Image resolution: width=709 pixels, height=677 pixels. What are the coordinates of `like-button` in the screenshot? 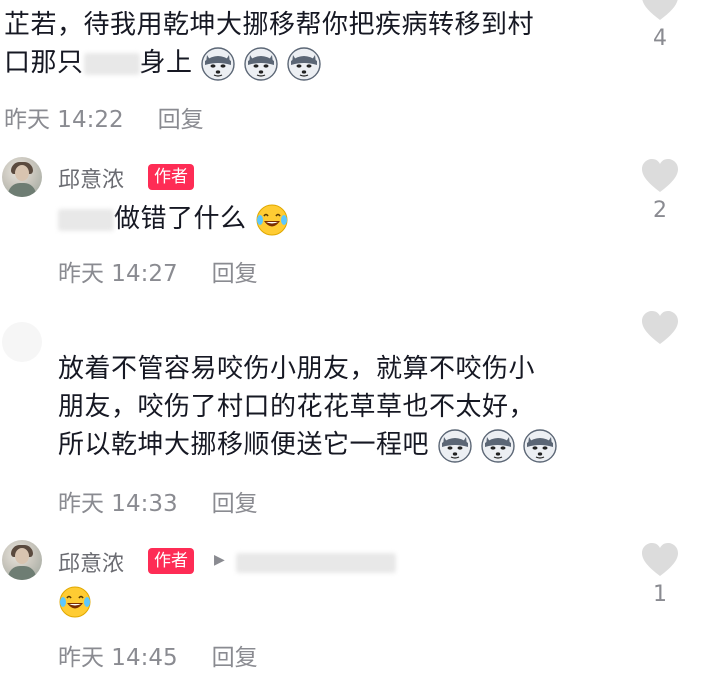 It's located at (660, 328).